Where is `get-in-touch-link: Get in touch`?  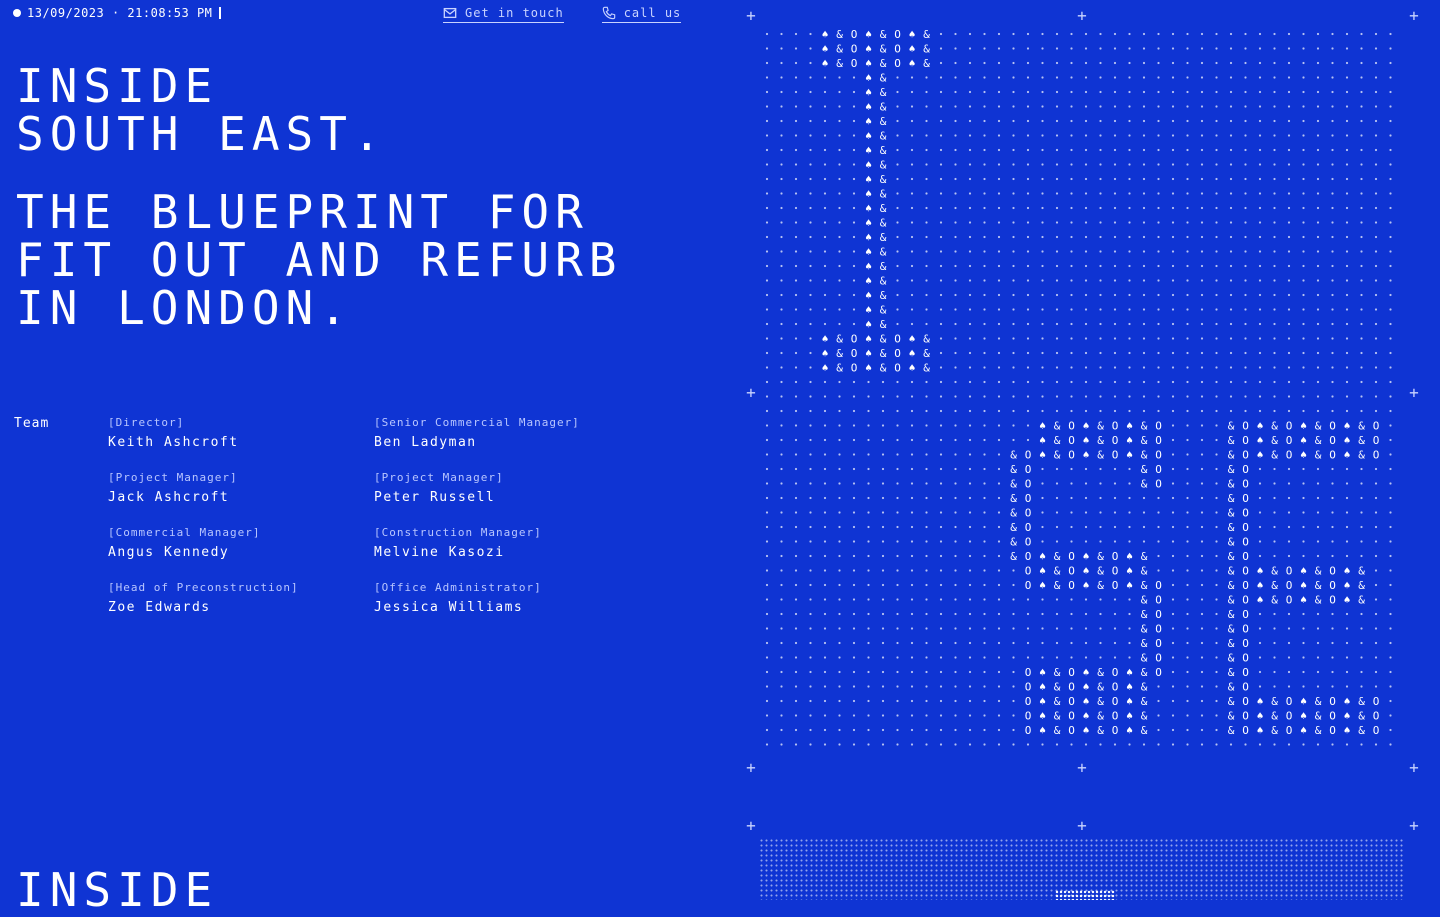 get-in-touch-link: Get in touch is located at coordinates (503, 14).